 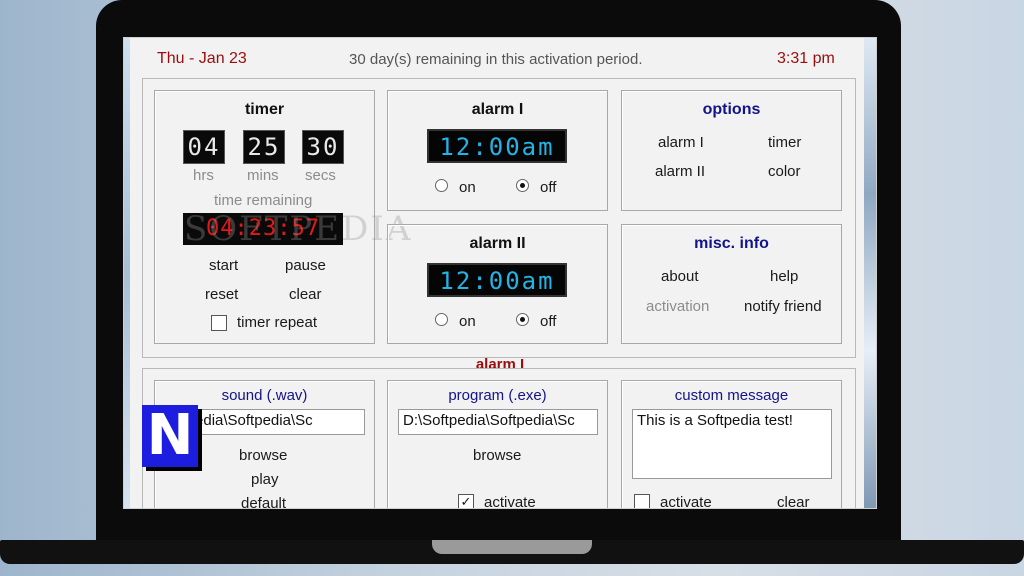 I want to click on start-button: start, so click(x=223, y=265).